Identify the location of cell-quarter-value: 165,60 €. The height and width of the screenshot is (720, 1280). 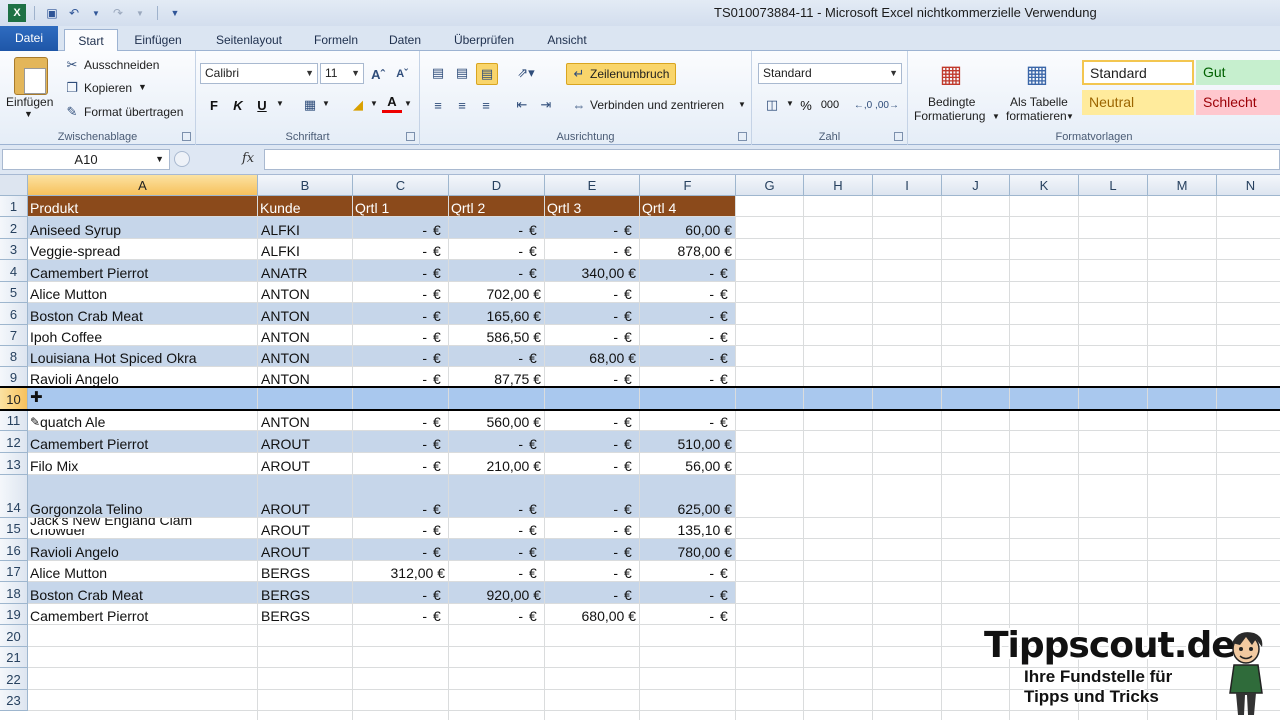
(497, 314).